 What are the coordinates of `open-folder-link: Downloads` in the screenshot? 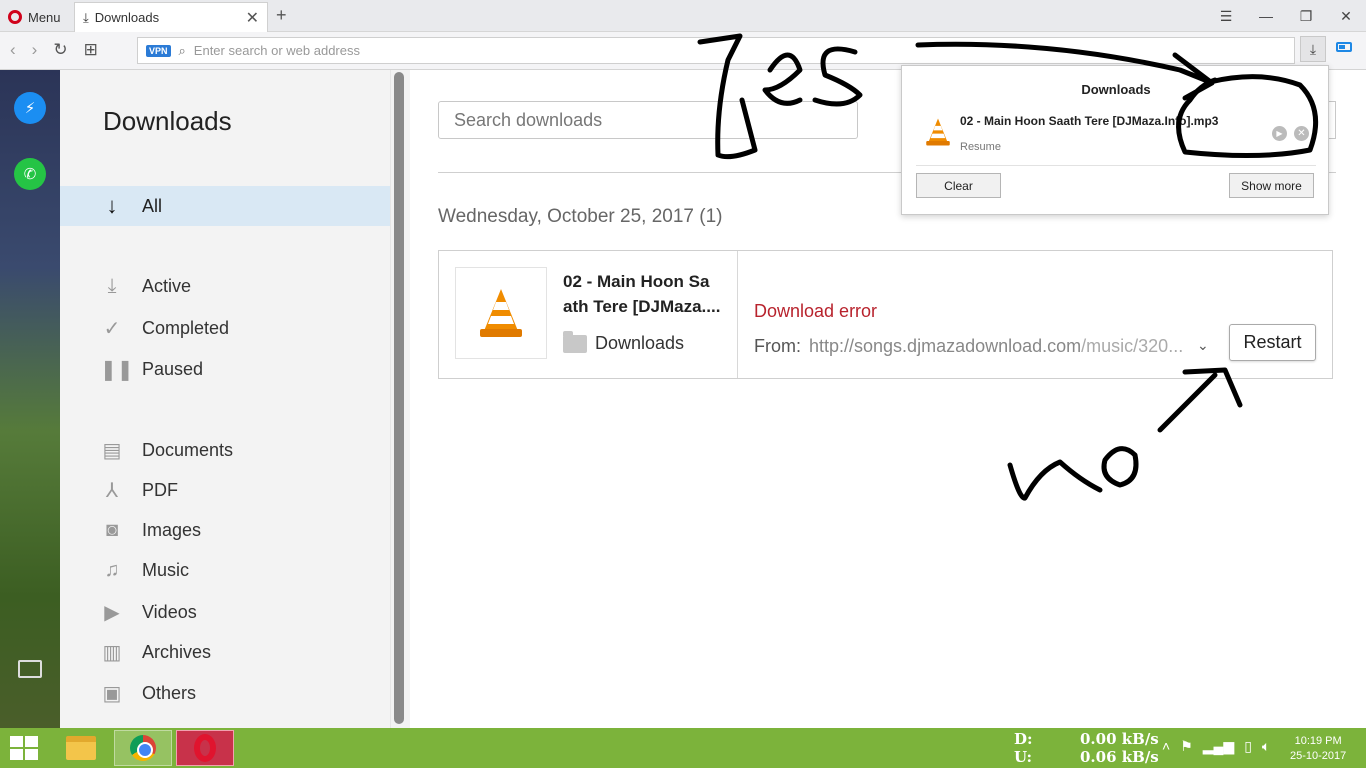 It's located at (624, 342).